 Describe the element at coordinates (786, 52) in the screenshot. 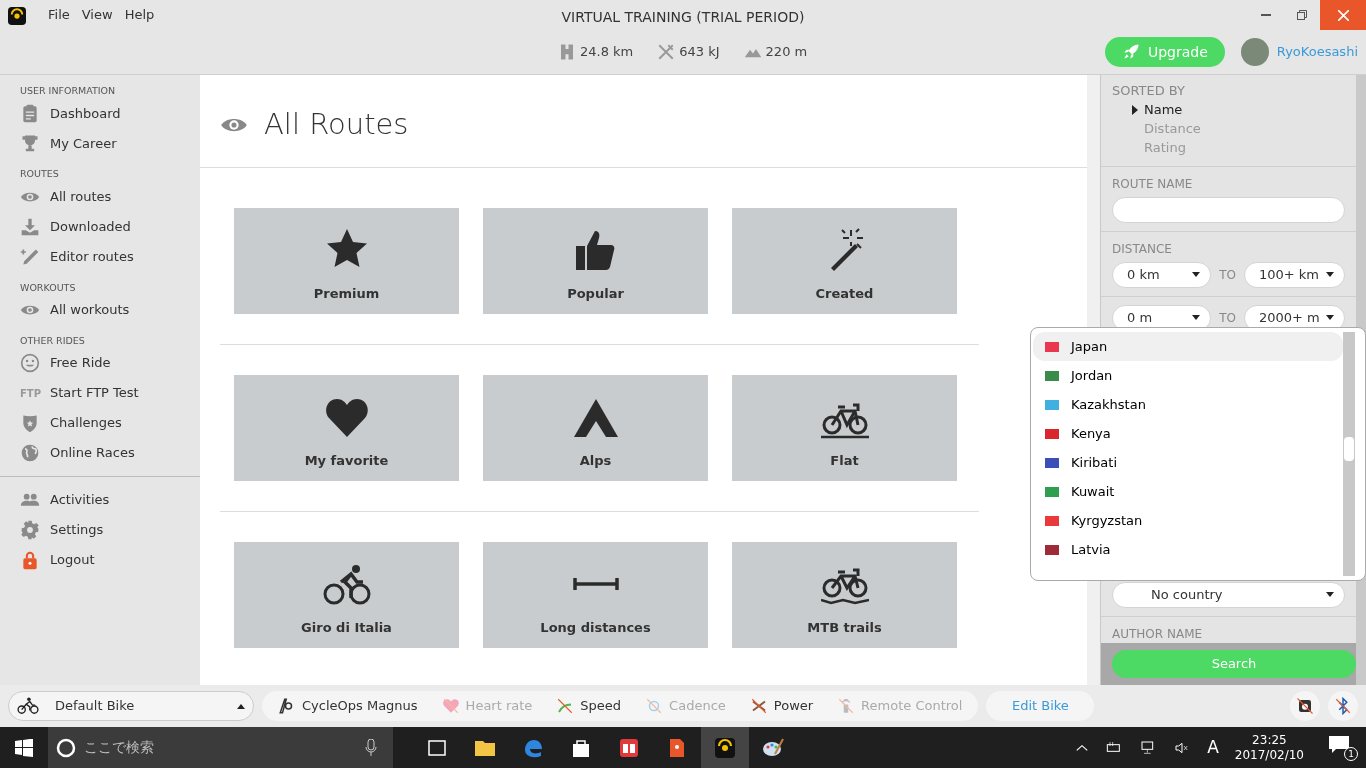

I see `stat-value: 220 m` at that location.